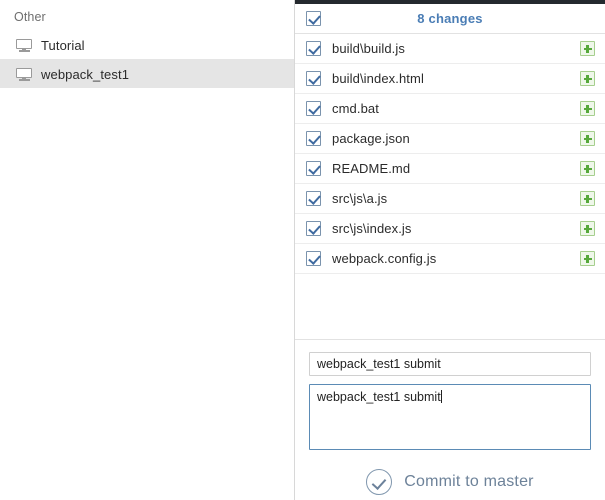 The width and height of the screenshot is (605, 500). Describe the element at coordinates (30, 17) in the screenshot. I see `sidebar-group-label: Other` at that location.